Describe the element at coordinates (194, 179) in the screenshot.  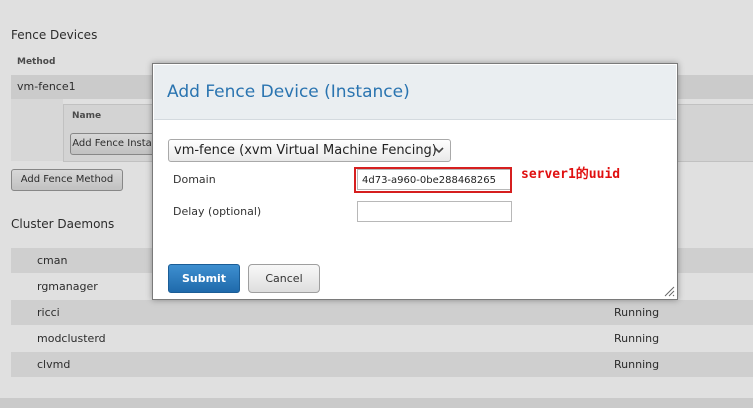
I see `domain-label: Domain` at that location.